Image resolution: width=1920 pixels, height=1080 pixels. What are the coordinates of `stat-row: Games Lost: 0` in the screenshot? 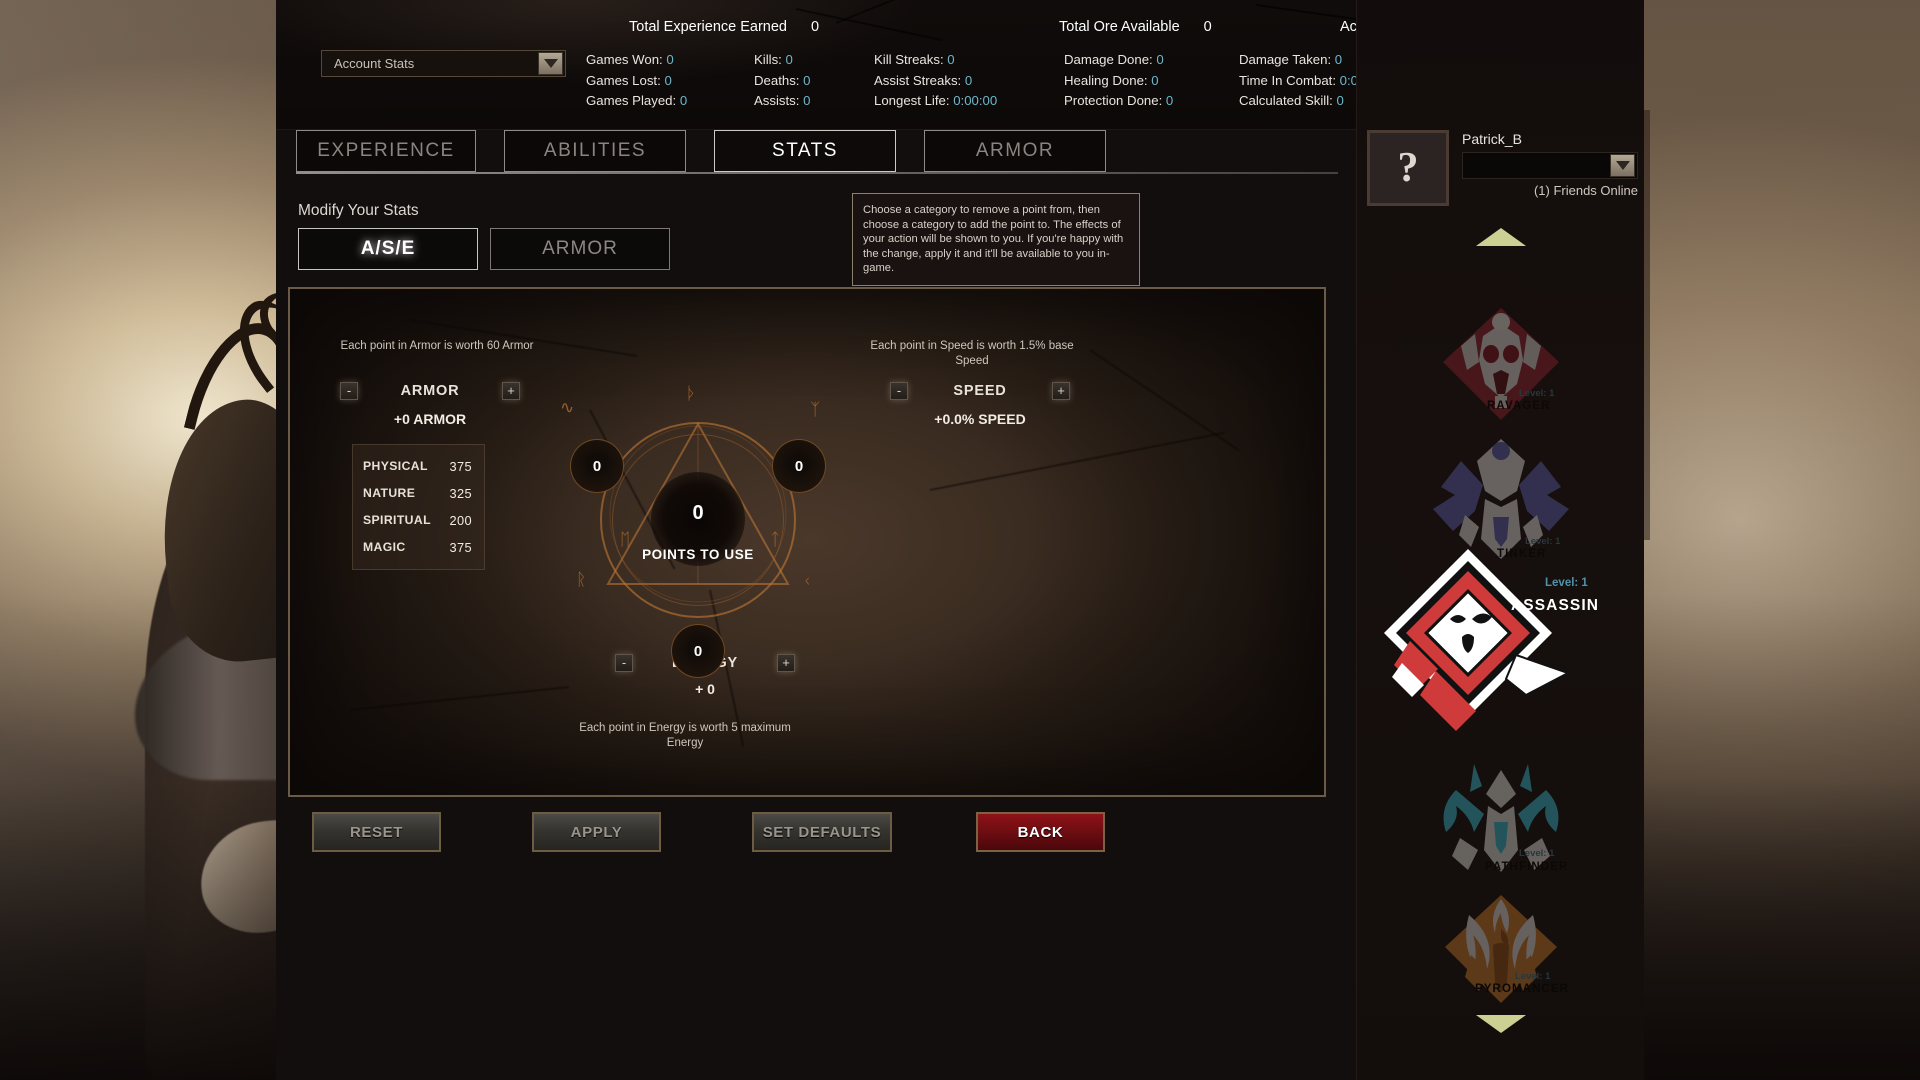 It's located at (670, 81).